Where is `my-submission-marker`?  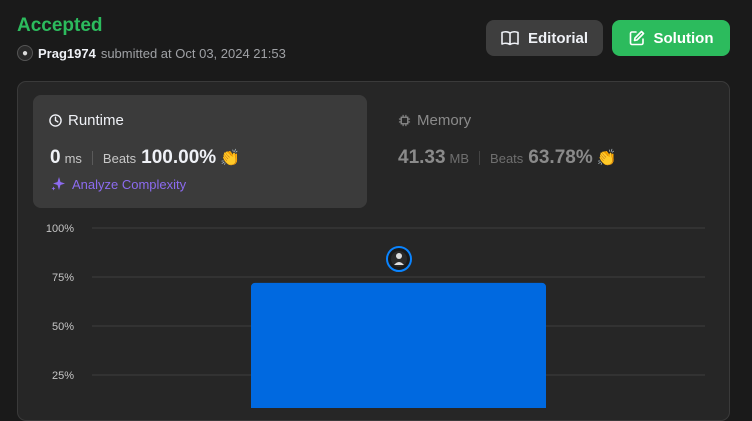 my-submission-marker is located at coordinates (399, 259).